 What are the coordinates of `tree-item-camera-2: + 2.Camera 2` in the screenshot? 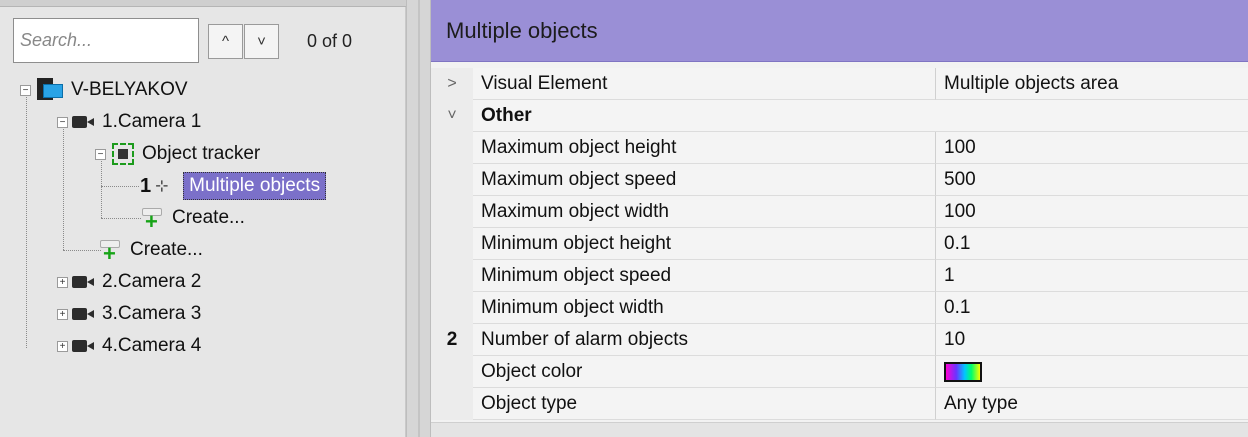 It's located at (129, 282).